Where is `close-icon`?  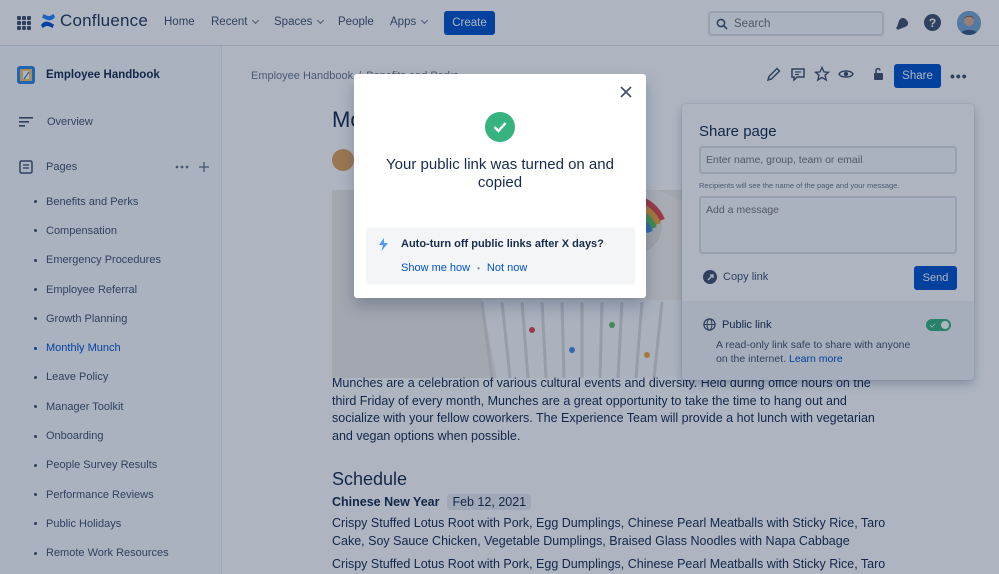
close-icon is located at coordinates (626, 92).